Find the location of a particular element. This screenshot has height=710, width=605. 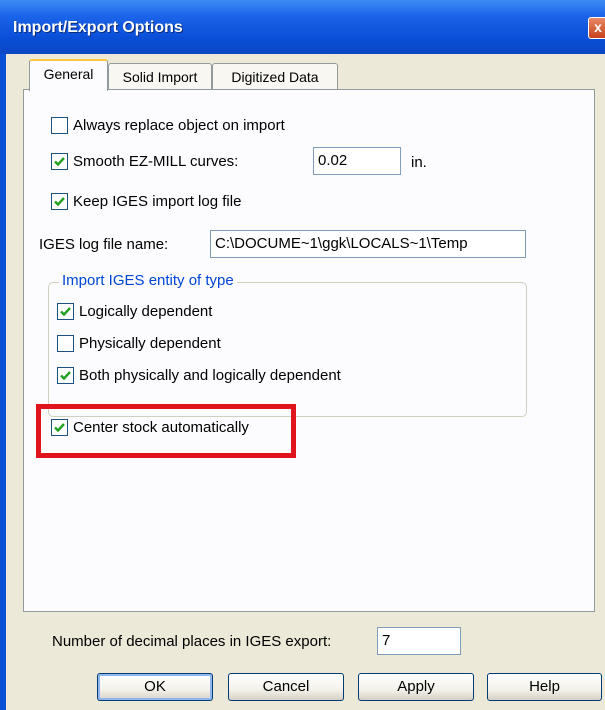

smooth-curves-label: Smooth EZ-MILL curves: is located at coordinates (156, 161).